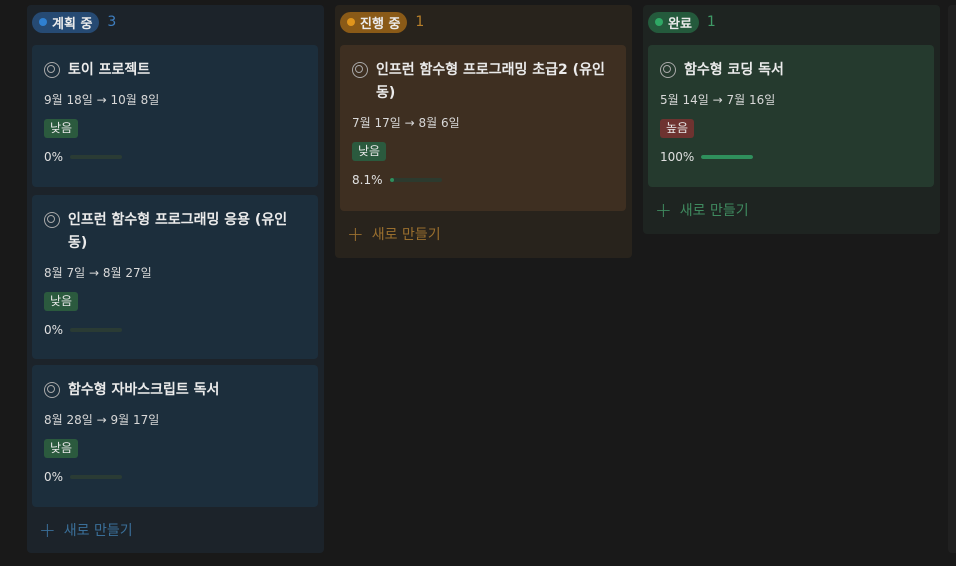 The image size is (956, 566). Describe the element at coordinates (380, 24) in the screenshot. I see `status-label: 진행 중` at that location.